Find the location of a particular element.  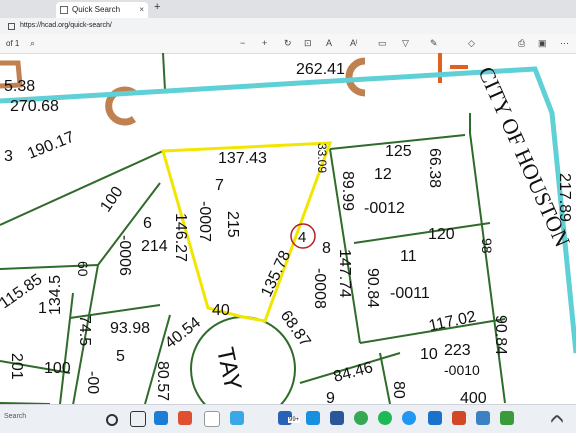

map-label: 190.17 is located at coordinates (51, 146).